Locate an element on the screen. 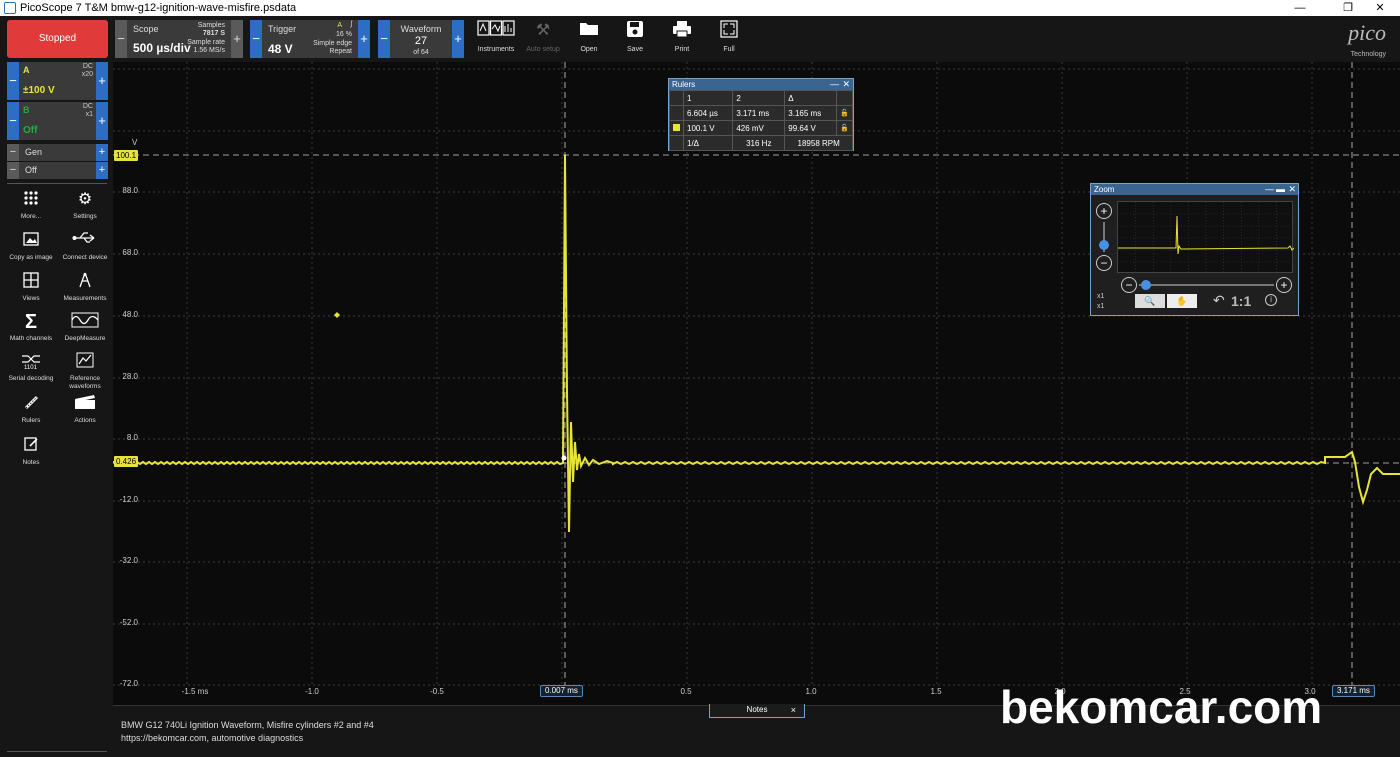  sigma-icon: Σ is located at coordinates (30, 322).